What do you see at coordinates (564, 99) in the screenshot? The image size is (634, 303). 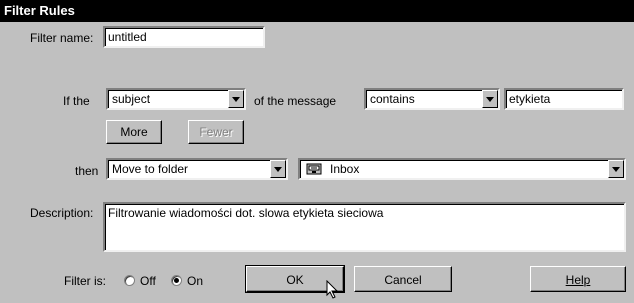 I see `condition-value-input: etykieta` at bounding box center [564, 99].